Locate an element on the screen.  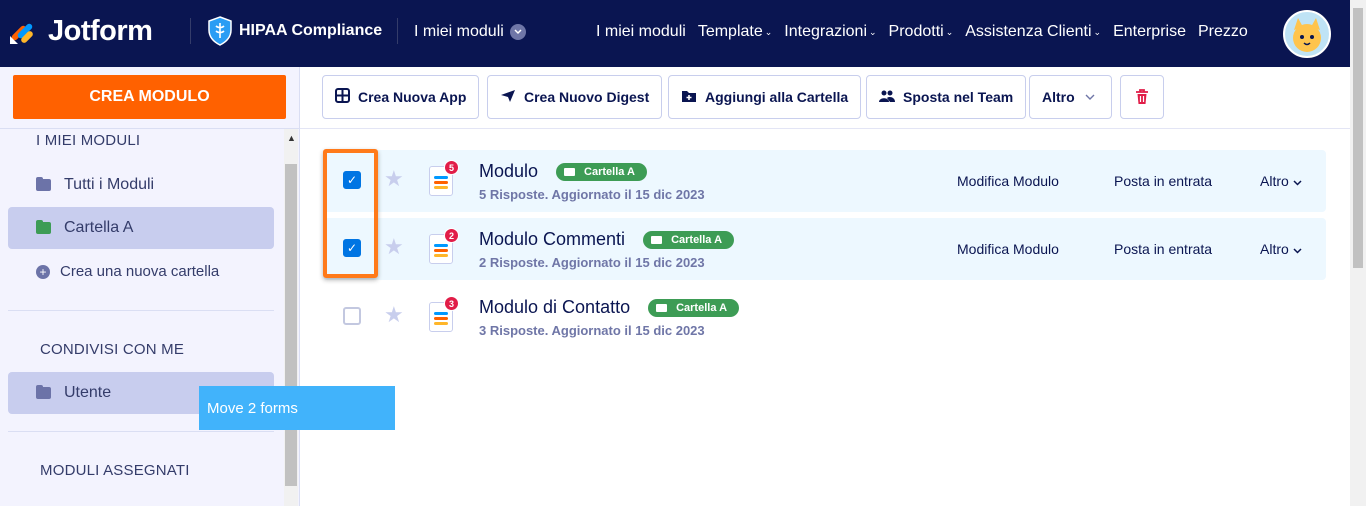
page-scrollbar is located at coordinates (1358, 253).